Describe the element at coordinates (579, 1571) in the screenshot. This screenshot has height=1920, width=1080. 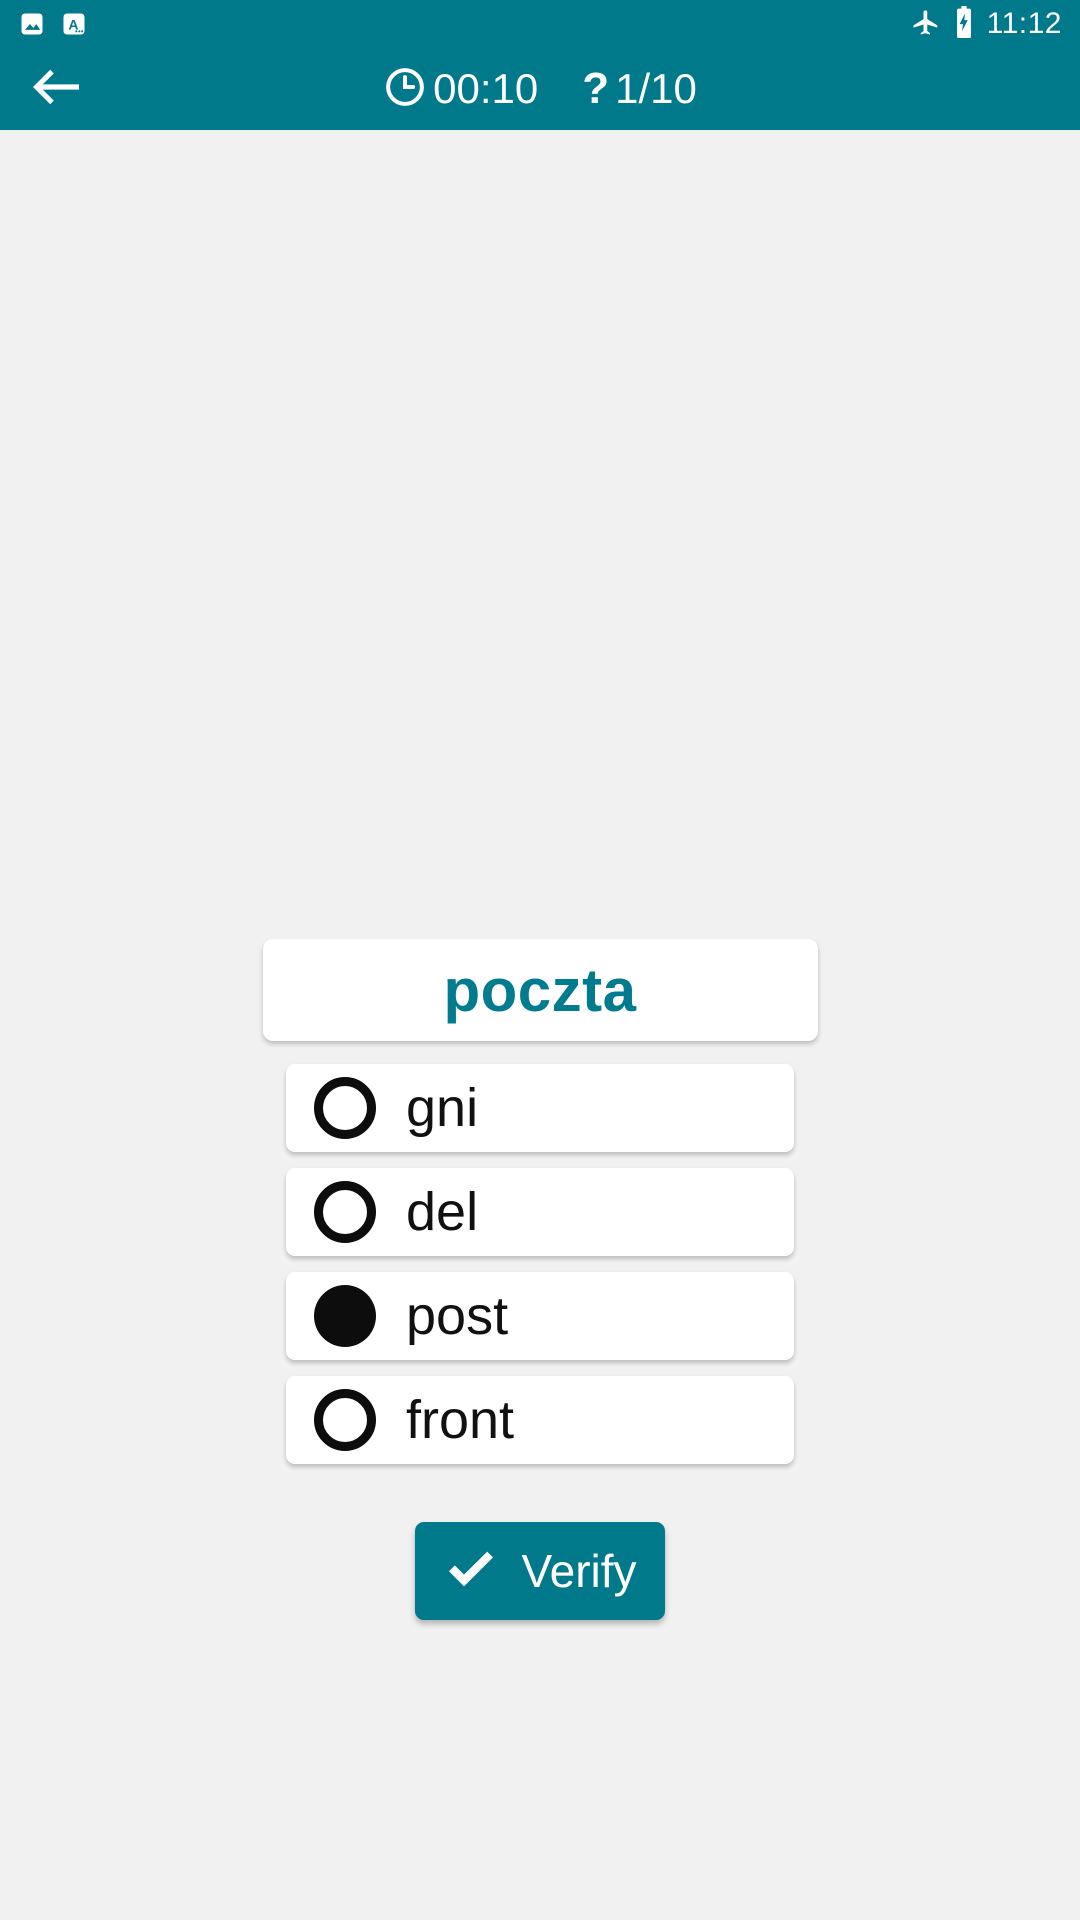
I see `verify-button-label: Verify` at that location.